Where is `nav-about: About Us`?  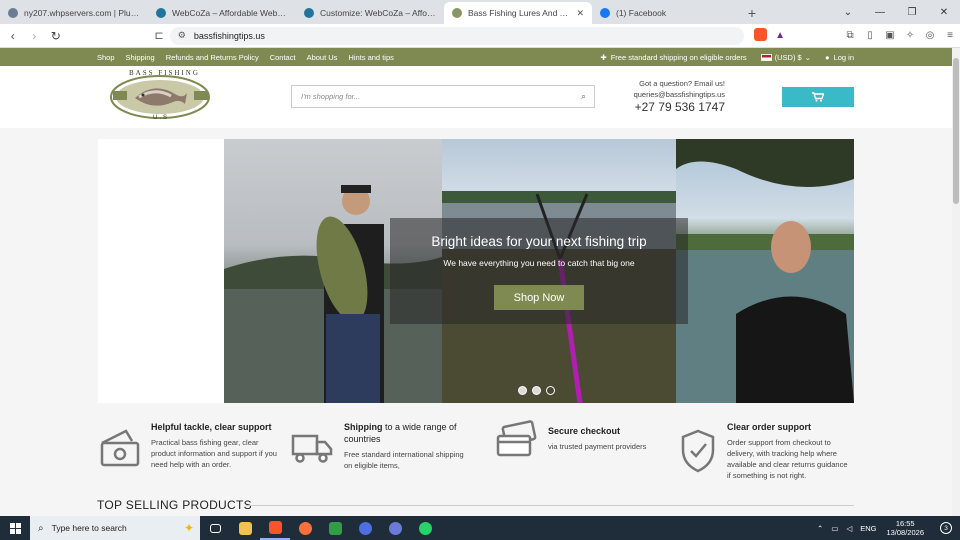
nav-about: About Us is located at coordinates (322, 57).